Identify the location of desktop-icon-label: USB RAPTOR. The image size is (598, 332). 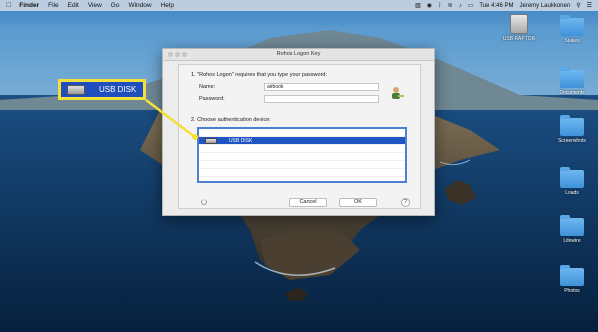
(519, 39).